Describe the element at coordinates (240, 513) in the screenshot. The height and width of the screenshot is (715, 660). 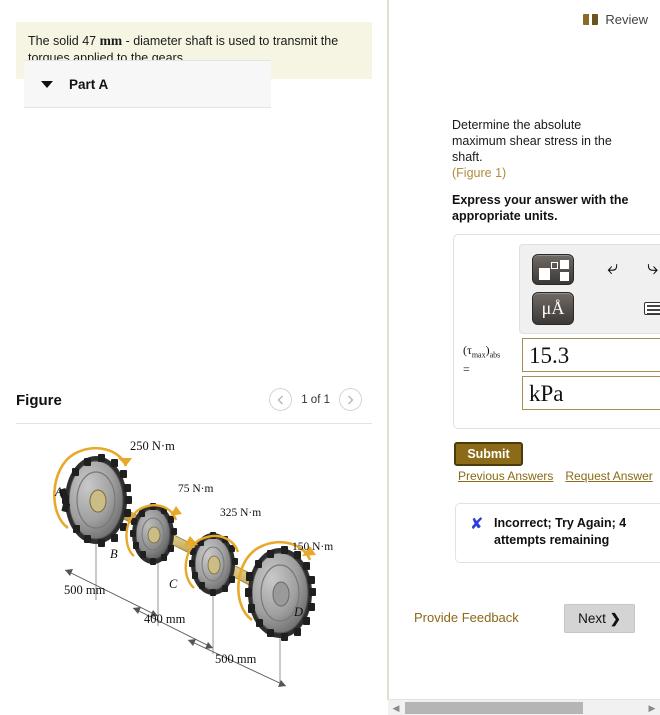
I see `torque-label-325: 325 N·m` at that location.